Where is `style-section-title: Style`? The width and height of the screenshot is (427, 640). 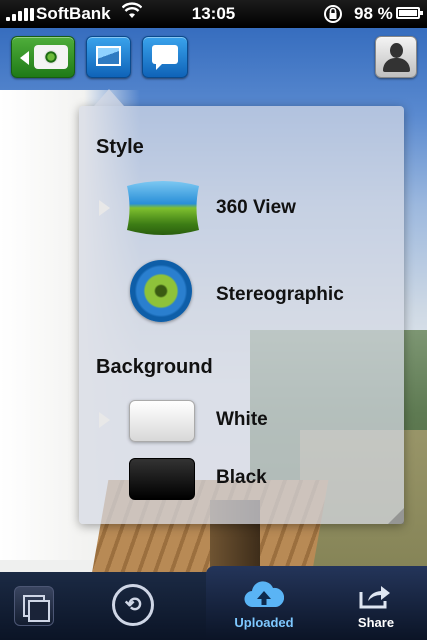
style-section-title: Style is located at coordinates (120, 147).